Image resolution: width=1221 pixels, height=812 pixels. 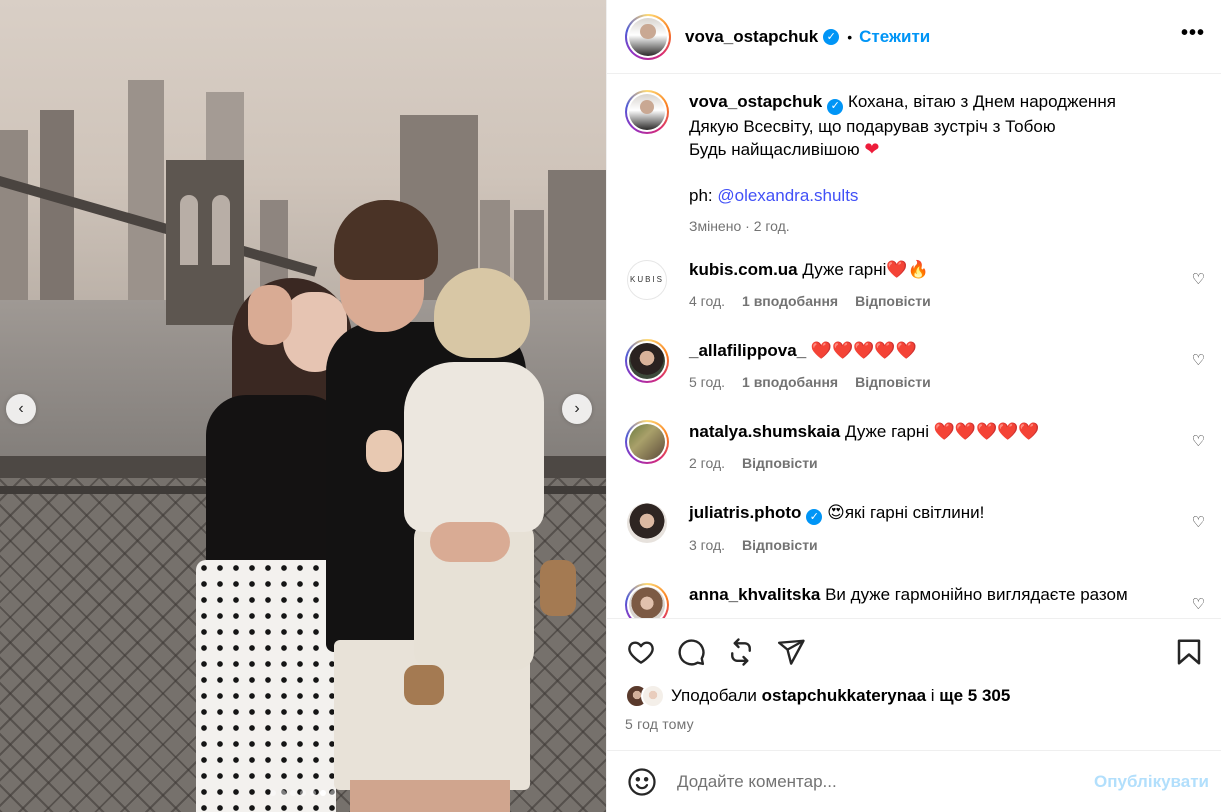 What do you see at coordinates (751, 37) in the screenshot?
I see `author-username: vova_ostapchuk` at bounding box center [751, 37].